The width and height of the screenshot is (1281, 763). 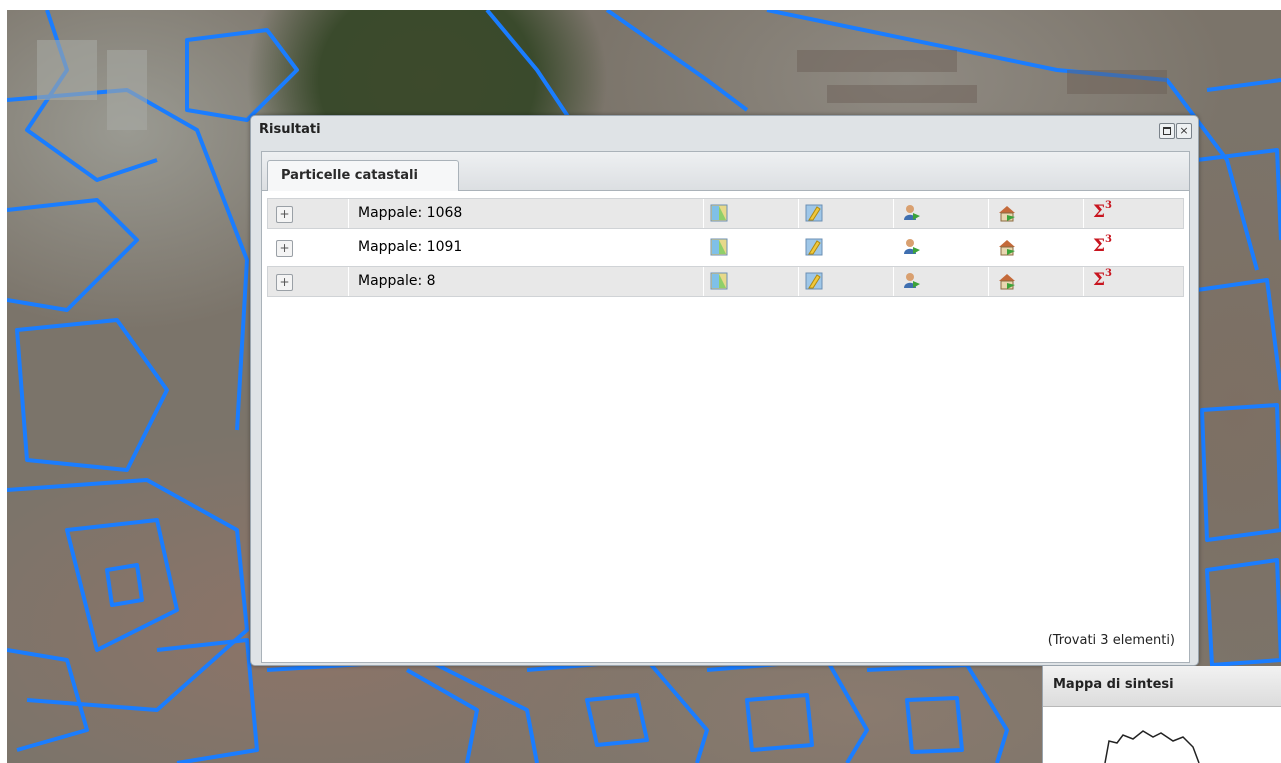 I want to click on result-row: + Mappale: 1068 Σ3, so click(x=725, y=213).